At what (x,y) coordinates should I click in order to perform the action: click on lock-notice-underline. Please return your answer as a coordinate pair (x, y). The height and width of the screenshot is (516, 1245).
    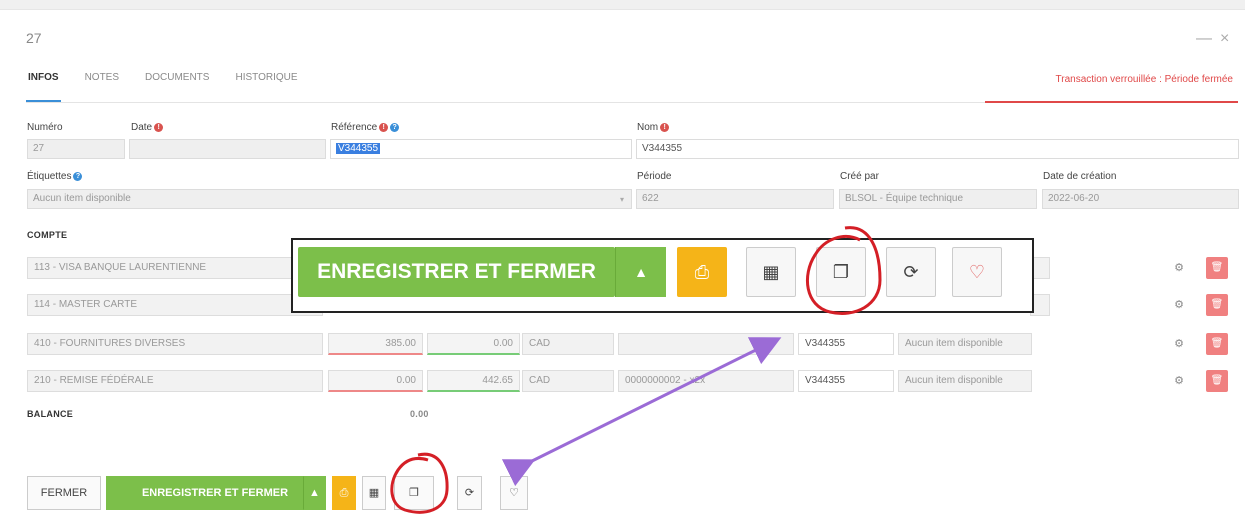
    Looking at the image, I should click on (1111, 102).